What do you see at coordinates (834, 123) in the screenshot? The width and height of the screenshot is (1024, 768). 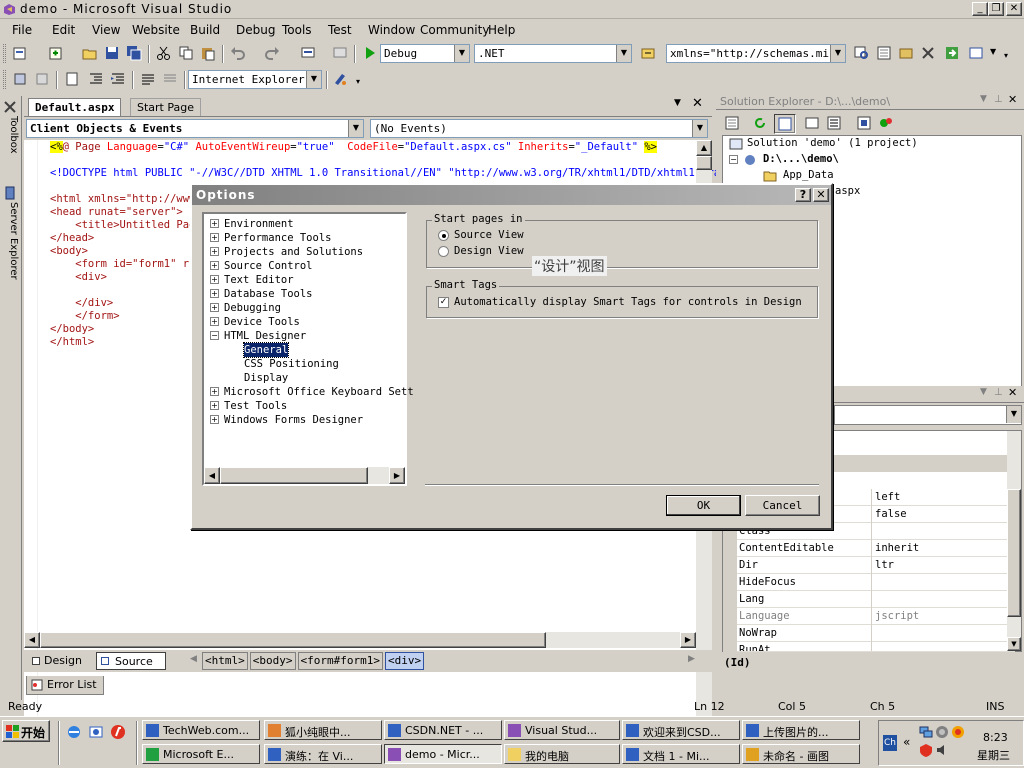 I see `view-code-icon` at bounding box center [834, 123].